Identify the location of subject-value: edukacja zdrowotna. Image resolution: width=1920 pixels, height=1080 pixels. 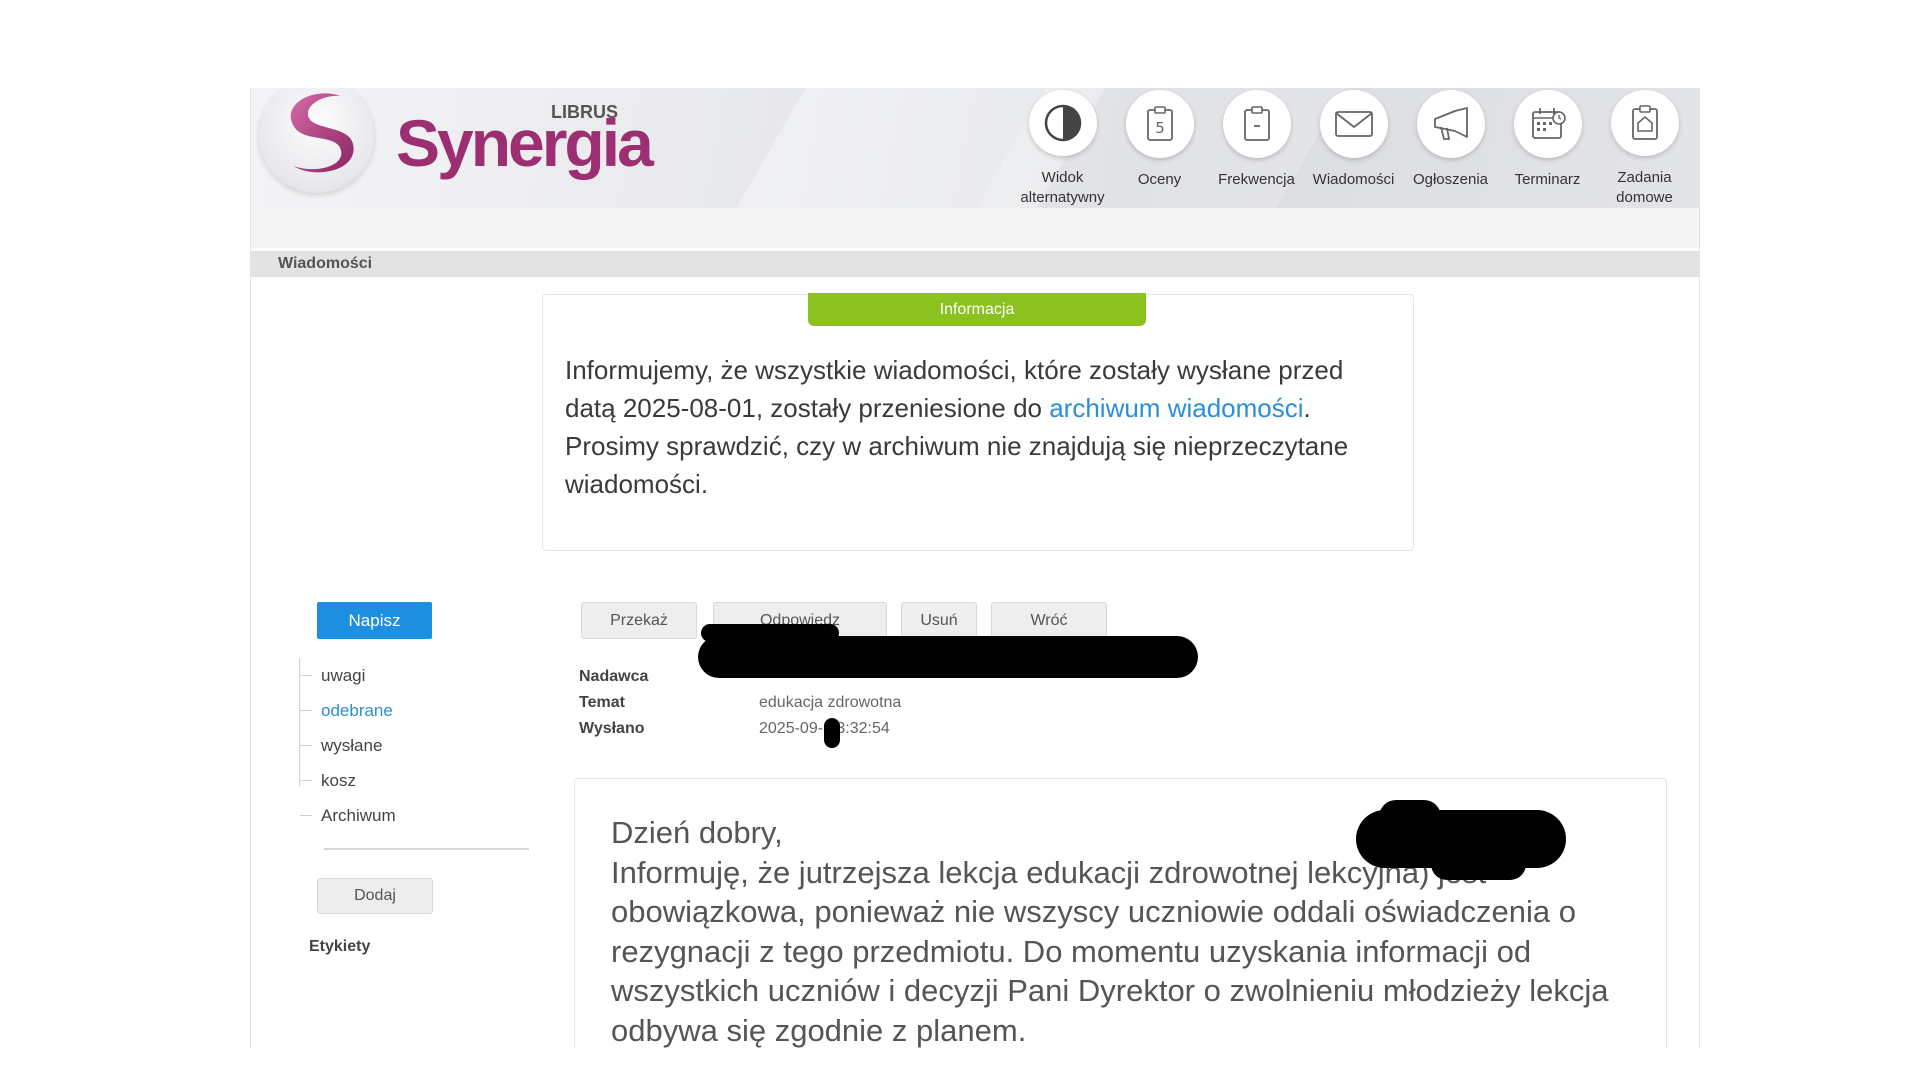
(830, 702).